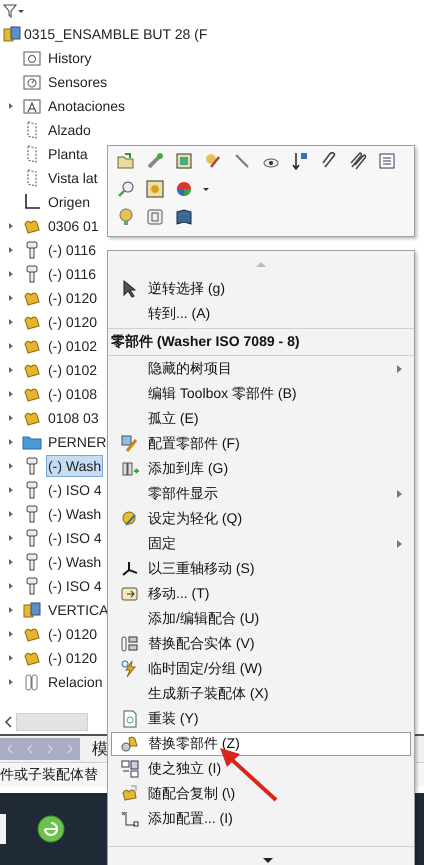 The width and height of the screenshot is (424, 865). I want to click on wrench-icon, so click(155, 161).